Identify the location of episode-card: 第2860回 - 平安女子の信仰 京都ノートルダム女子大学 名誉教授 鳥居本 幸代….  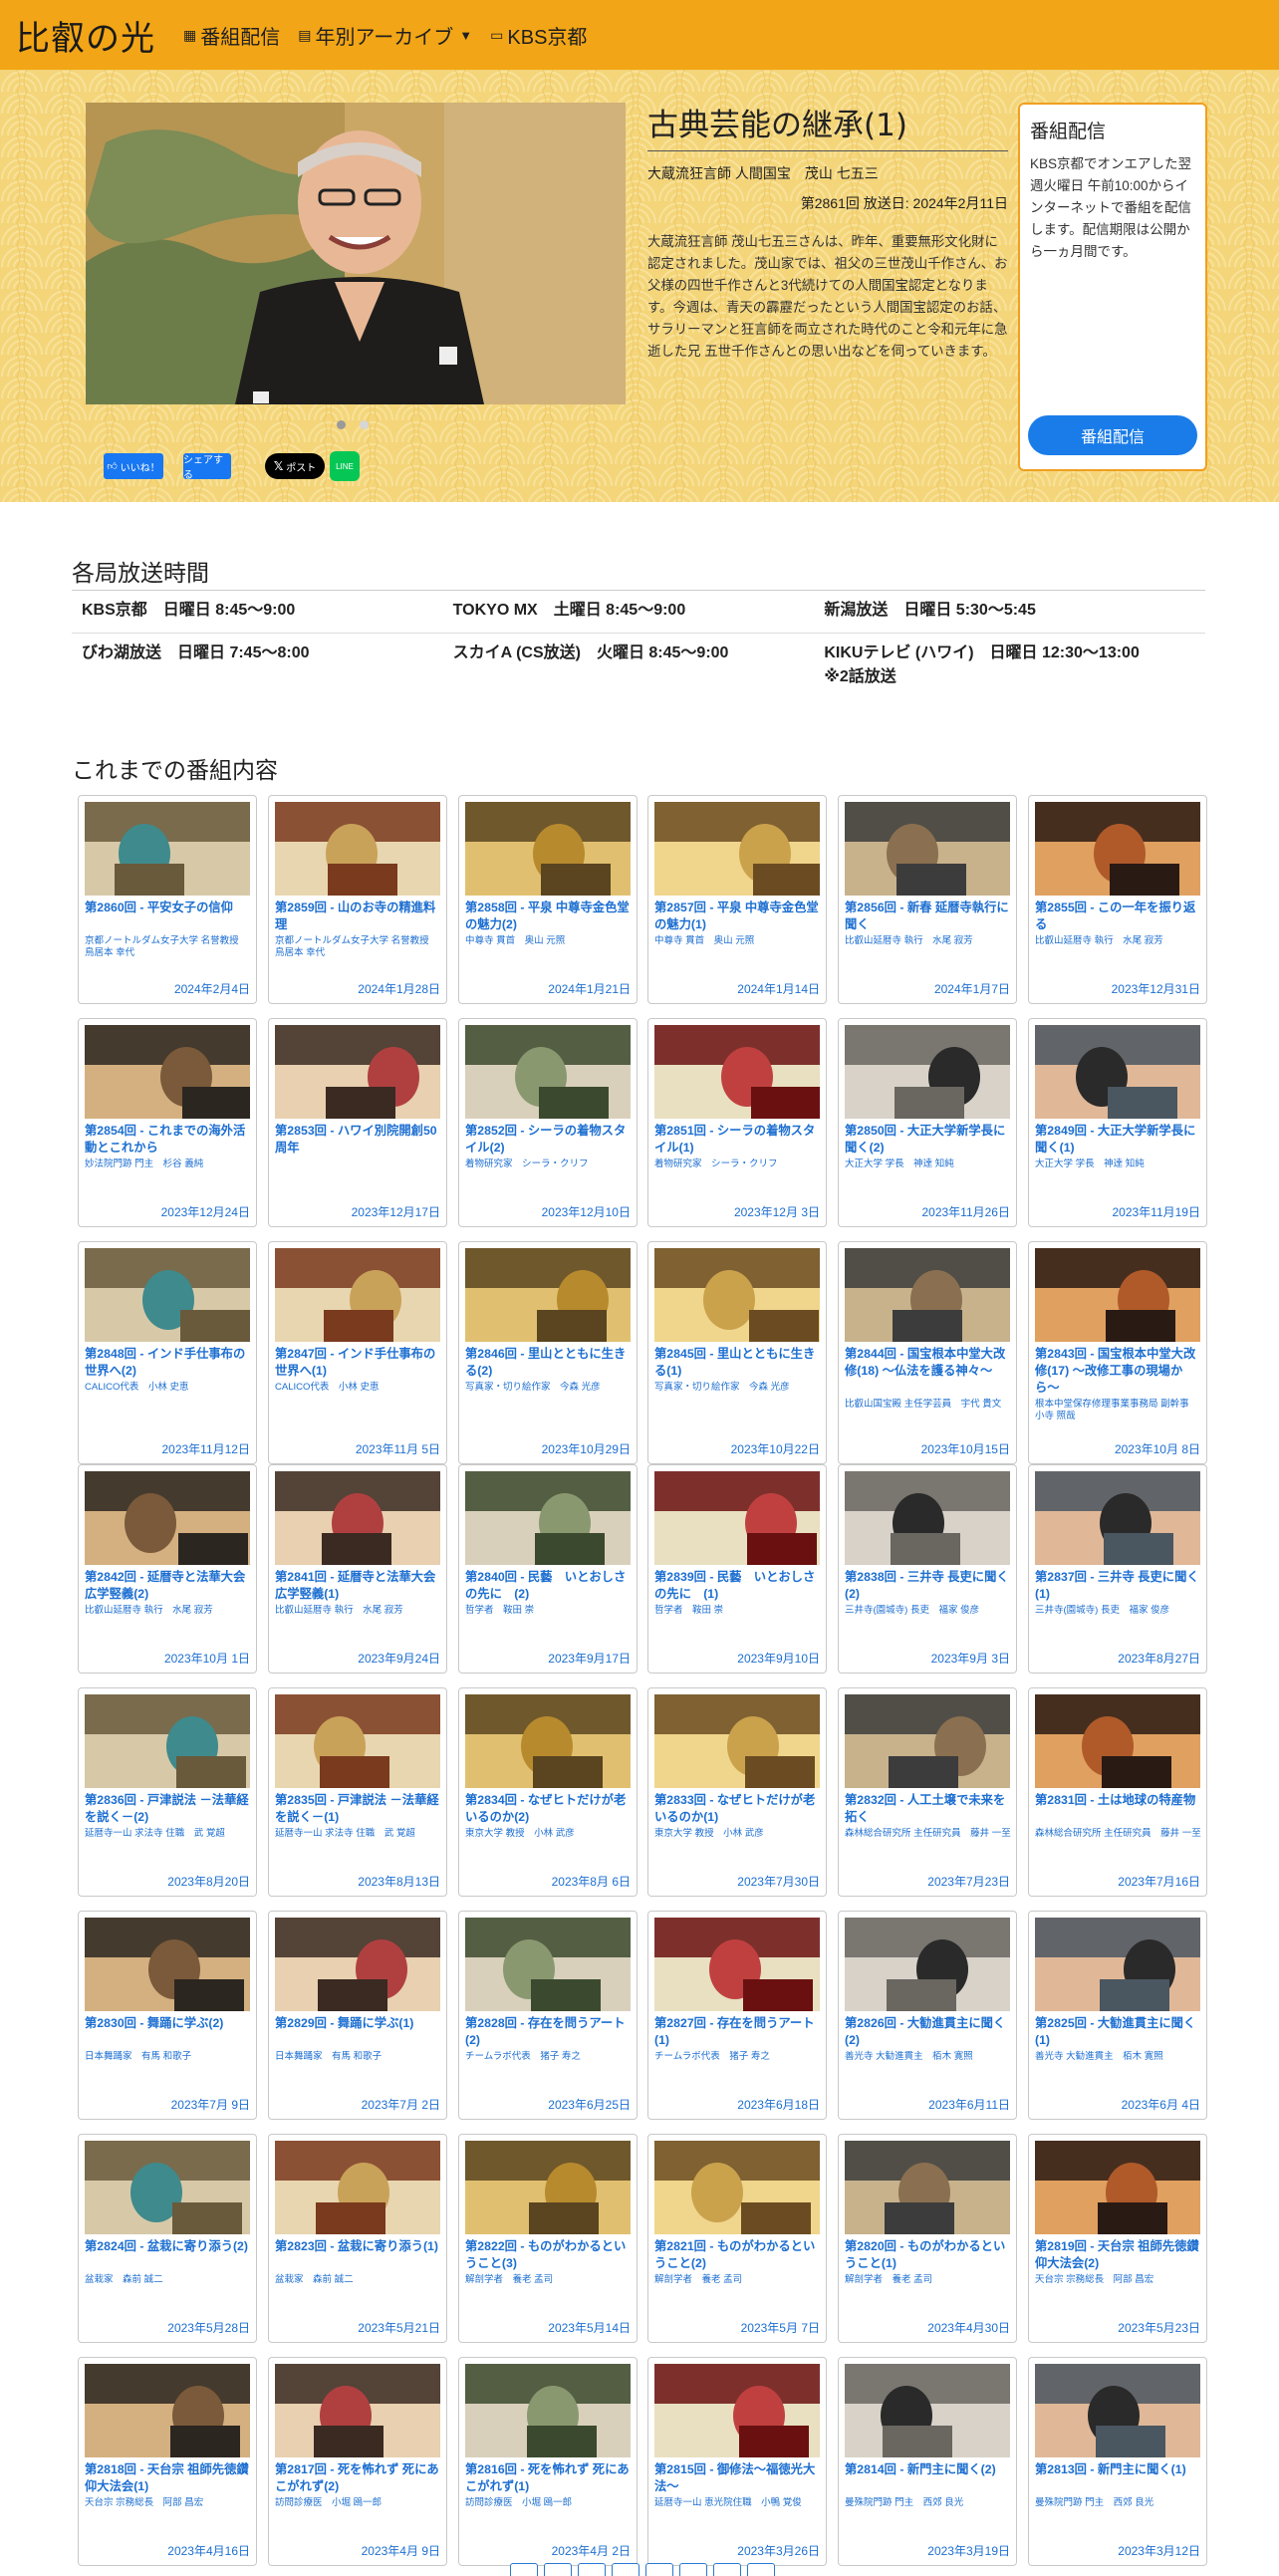
(168, 899).